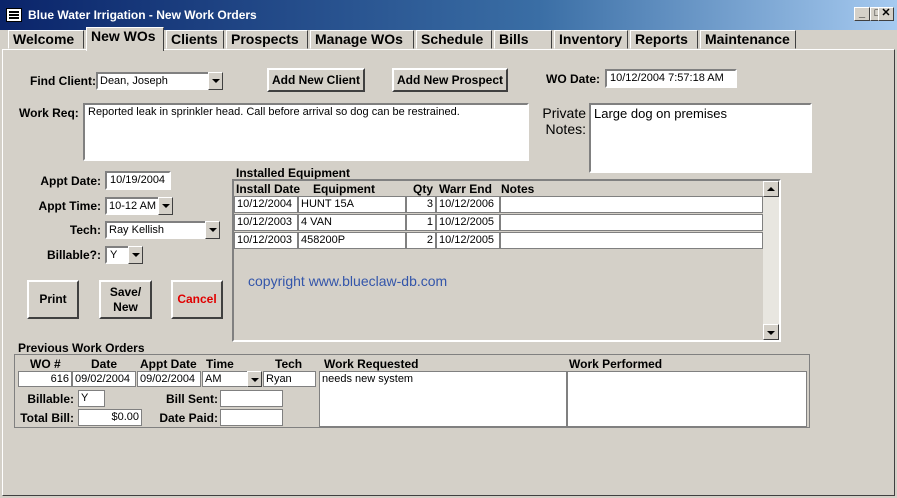  Describe the element at coordinates (268, 189) in the screenshot. I see `col-install-date: Install Date` at that location.